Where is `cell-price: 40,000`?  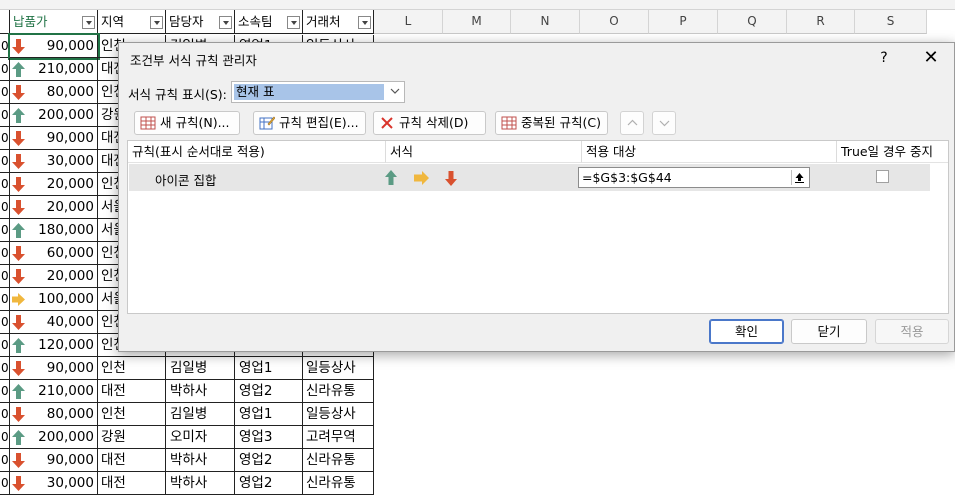
cell-price: 40,000 is located at coordinates (54, 322).